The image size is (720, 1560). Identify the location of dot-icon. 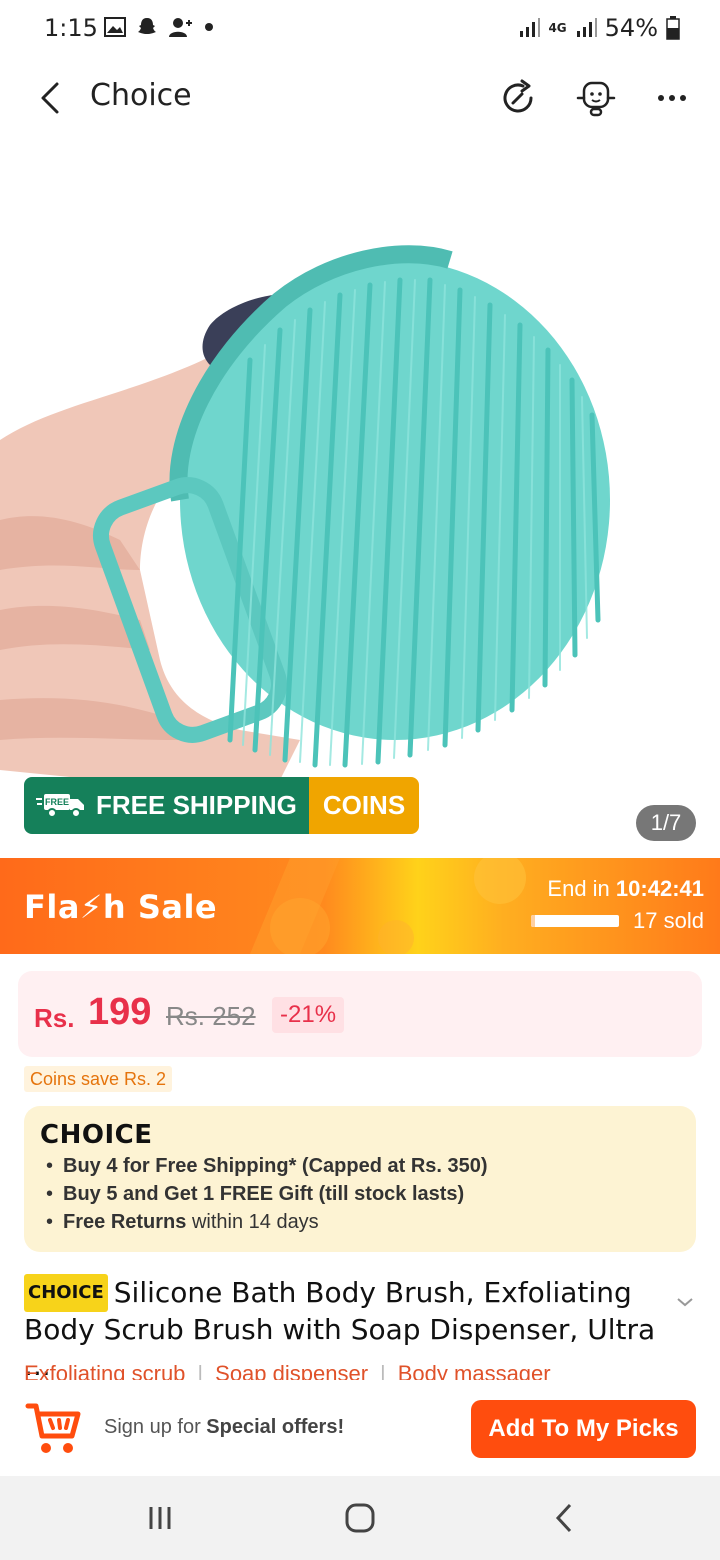
(209, 27).